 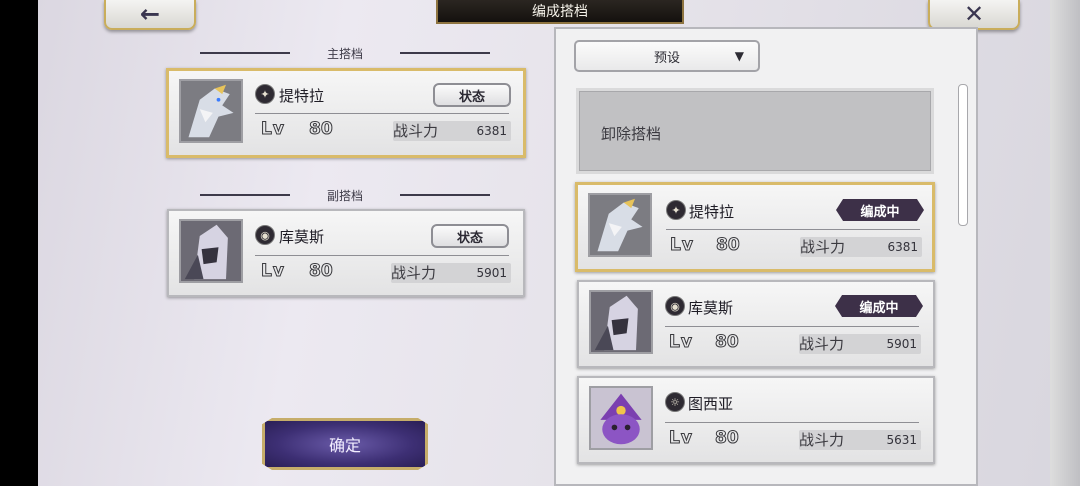 What do you see at coordinates (755, 131) in the screenshot?
I see `remove-partner-button: 卸除搭档` at bounding box center [755, 131].